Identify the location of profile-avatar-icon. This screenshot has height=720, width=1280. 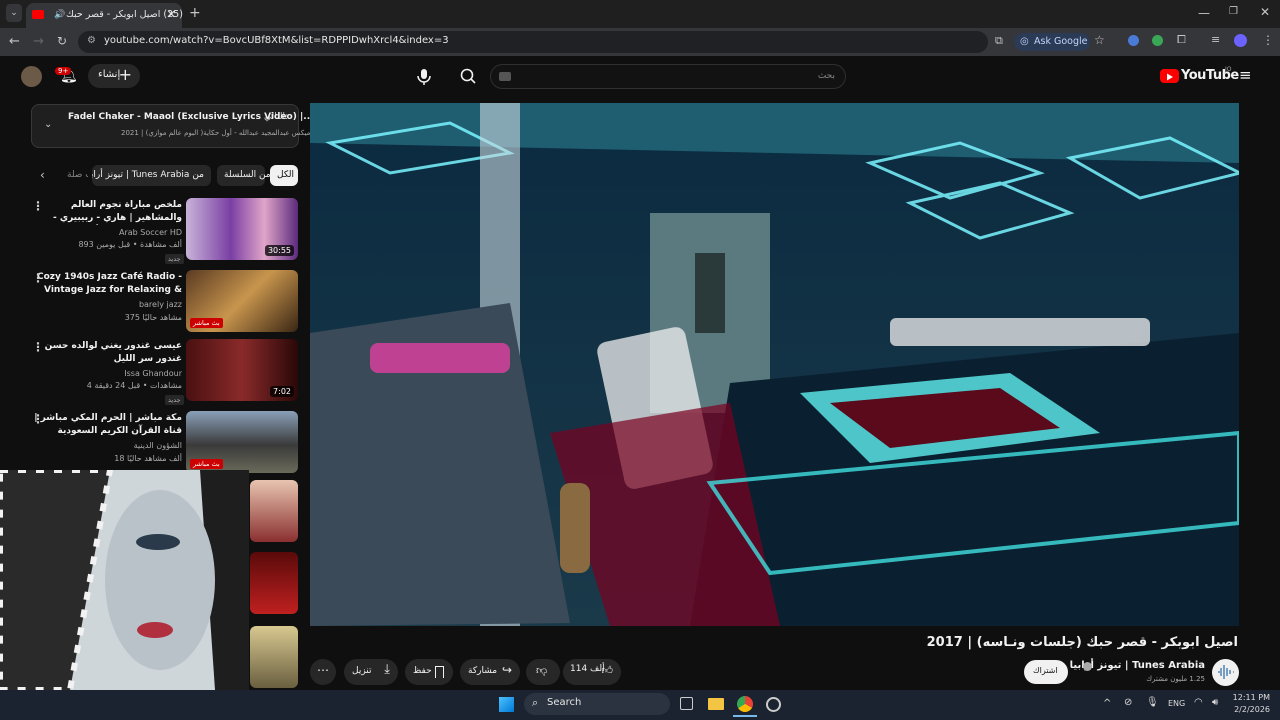
(1240, 40).